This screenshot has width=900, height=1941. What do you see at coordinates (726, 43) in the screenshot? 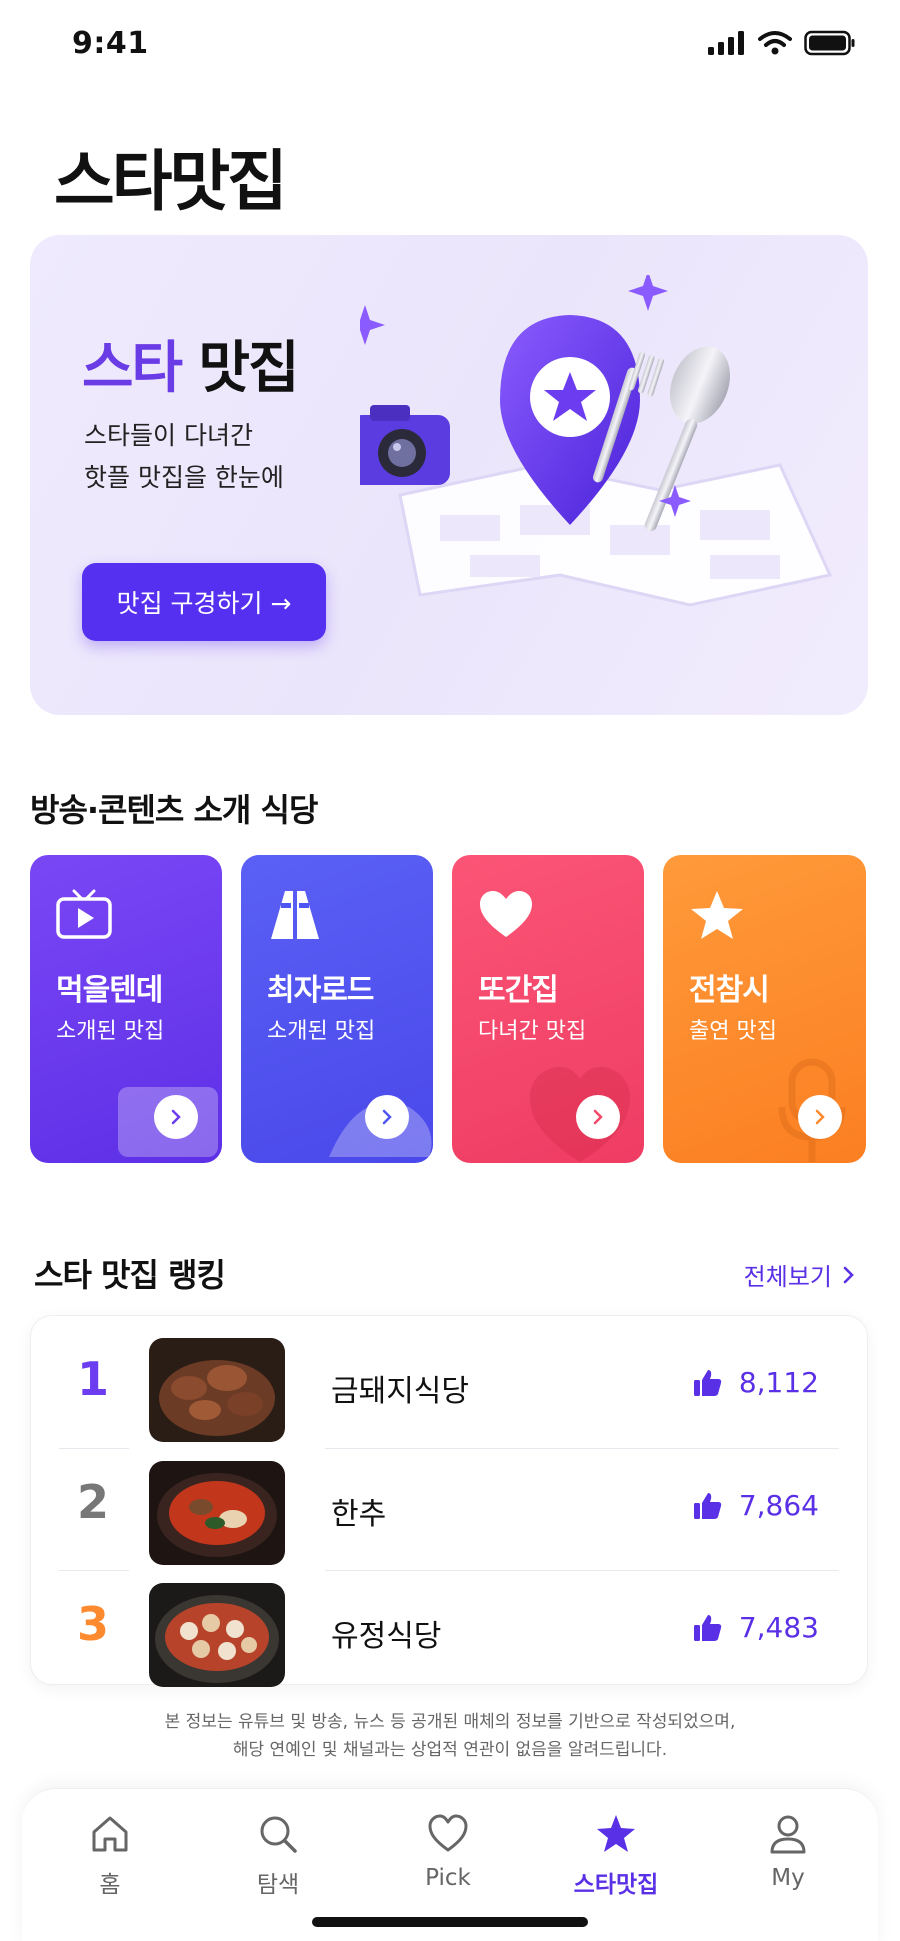
I see `signal-icon` at bounding box center [726, 43].